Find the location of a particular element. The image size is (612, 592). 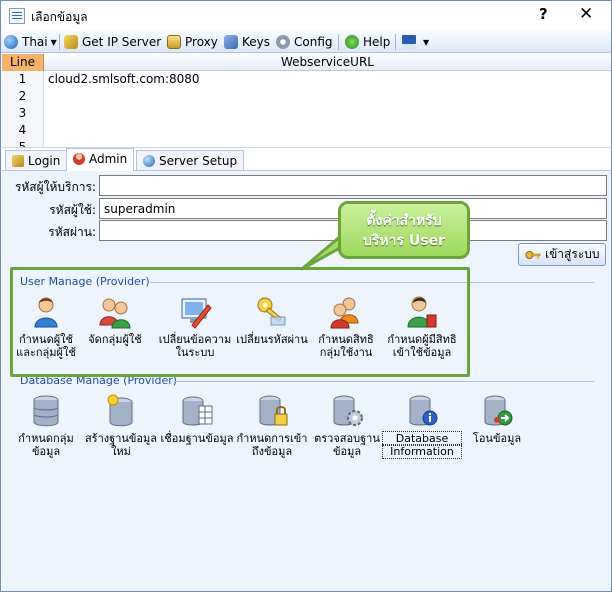

table-row: 5 is located at coordinates (306, 143).